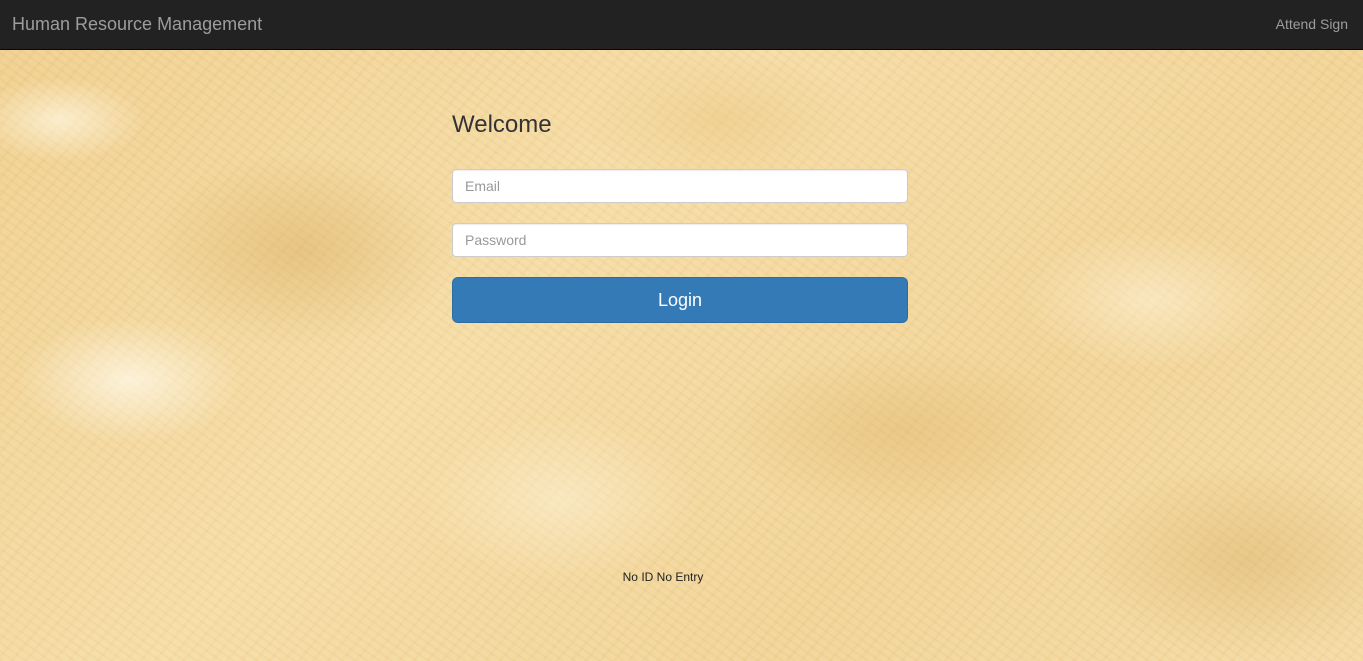 The width and height of the screenshot is (1363, 661). Describe the element at coordinates (137, 24) in the screenshot. I see `navbar-brand-link: Human Resource Management` at that location.